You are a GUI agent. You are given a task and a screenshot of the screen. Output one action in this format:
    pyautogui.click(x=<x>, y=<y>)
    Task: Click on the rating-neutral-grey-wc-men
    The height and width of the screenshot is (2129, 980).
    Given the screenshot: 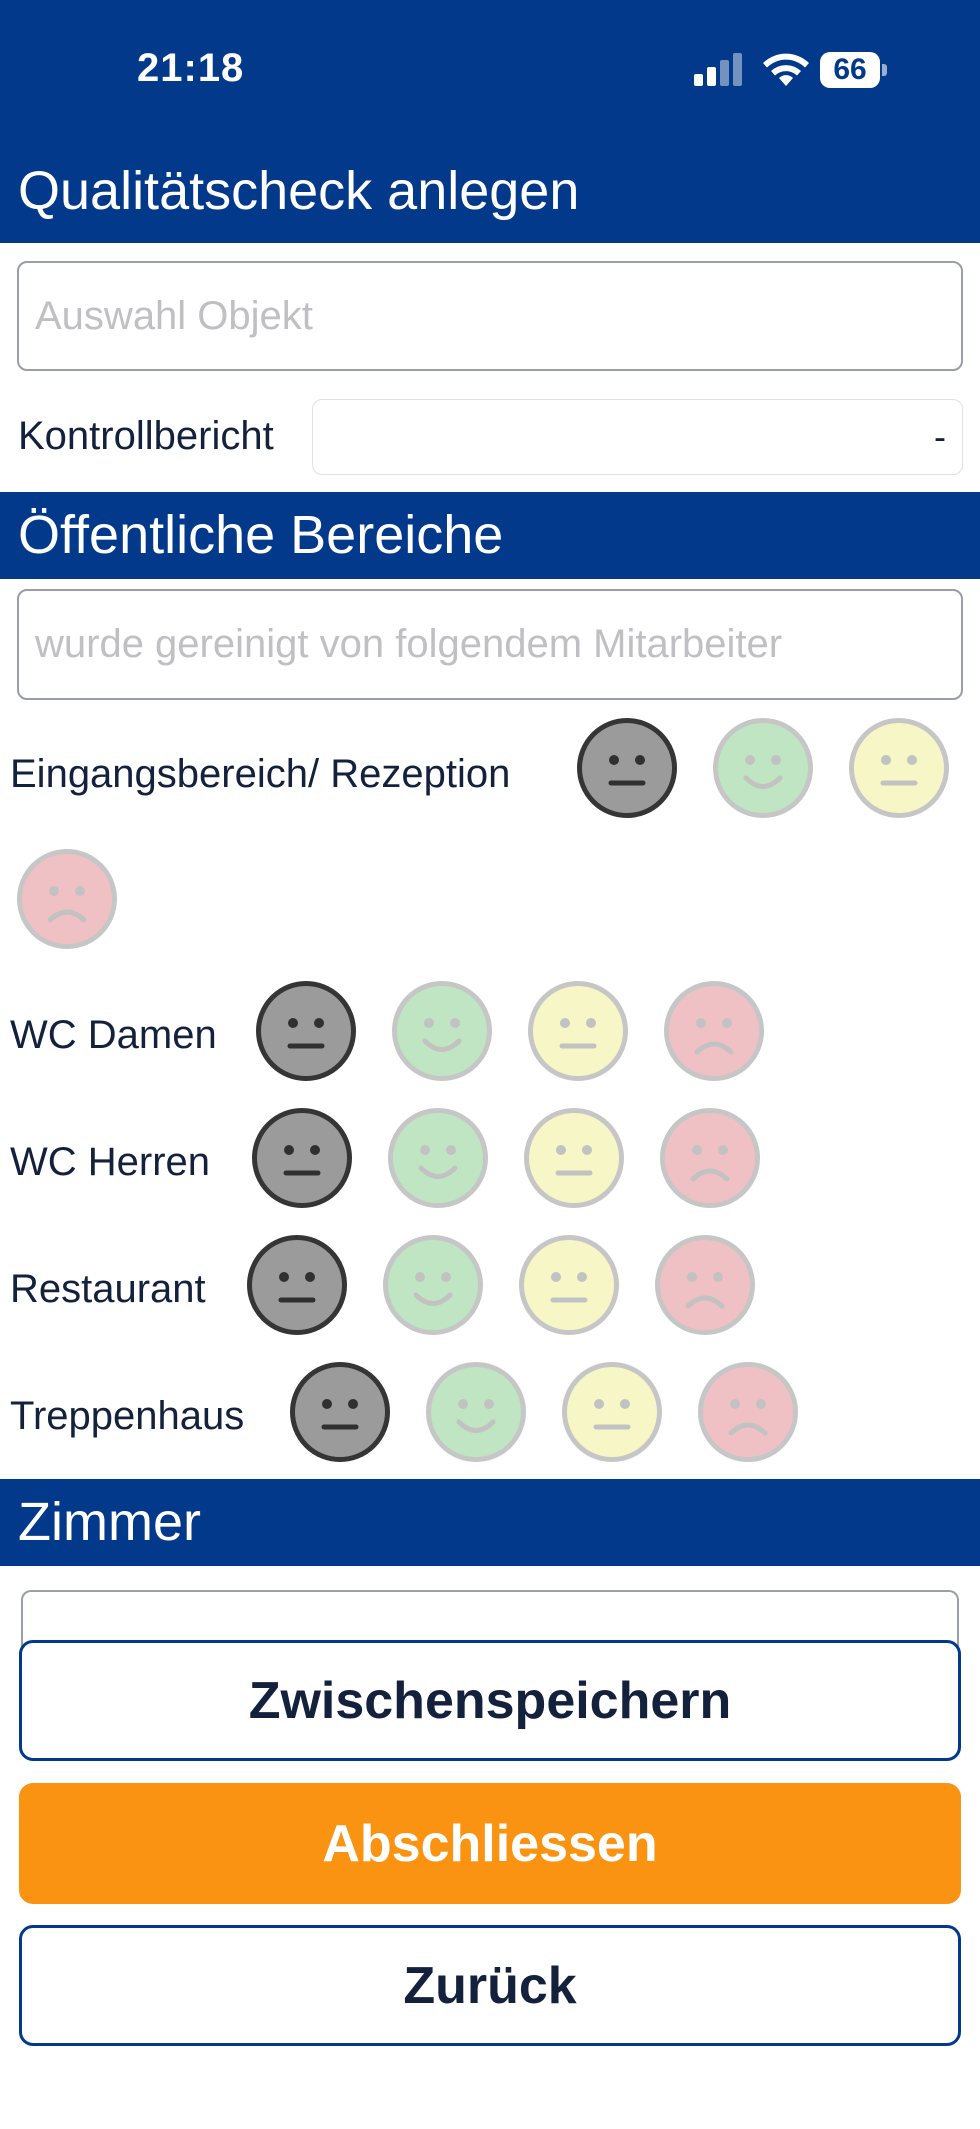 What is the action you would take?
    pyautogui.click(x=302, y=1158)
    